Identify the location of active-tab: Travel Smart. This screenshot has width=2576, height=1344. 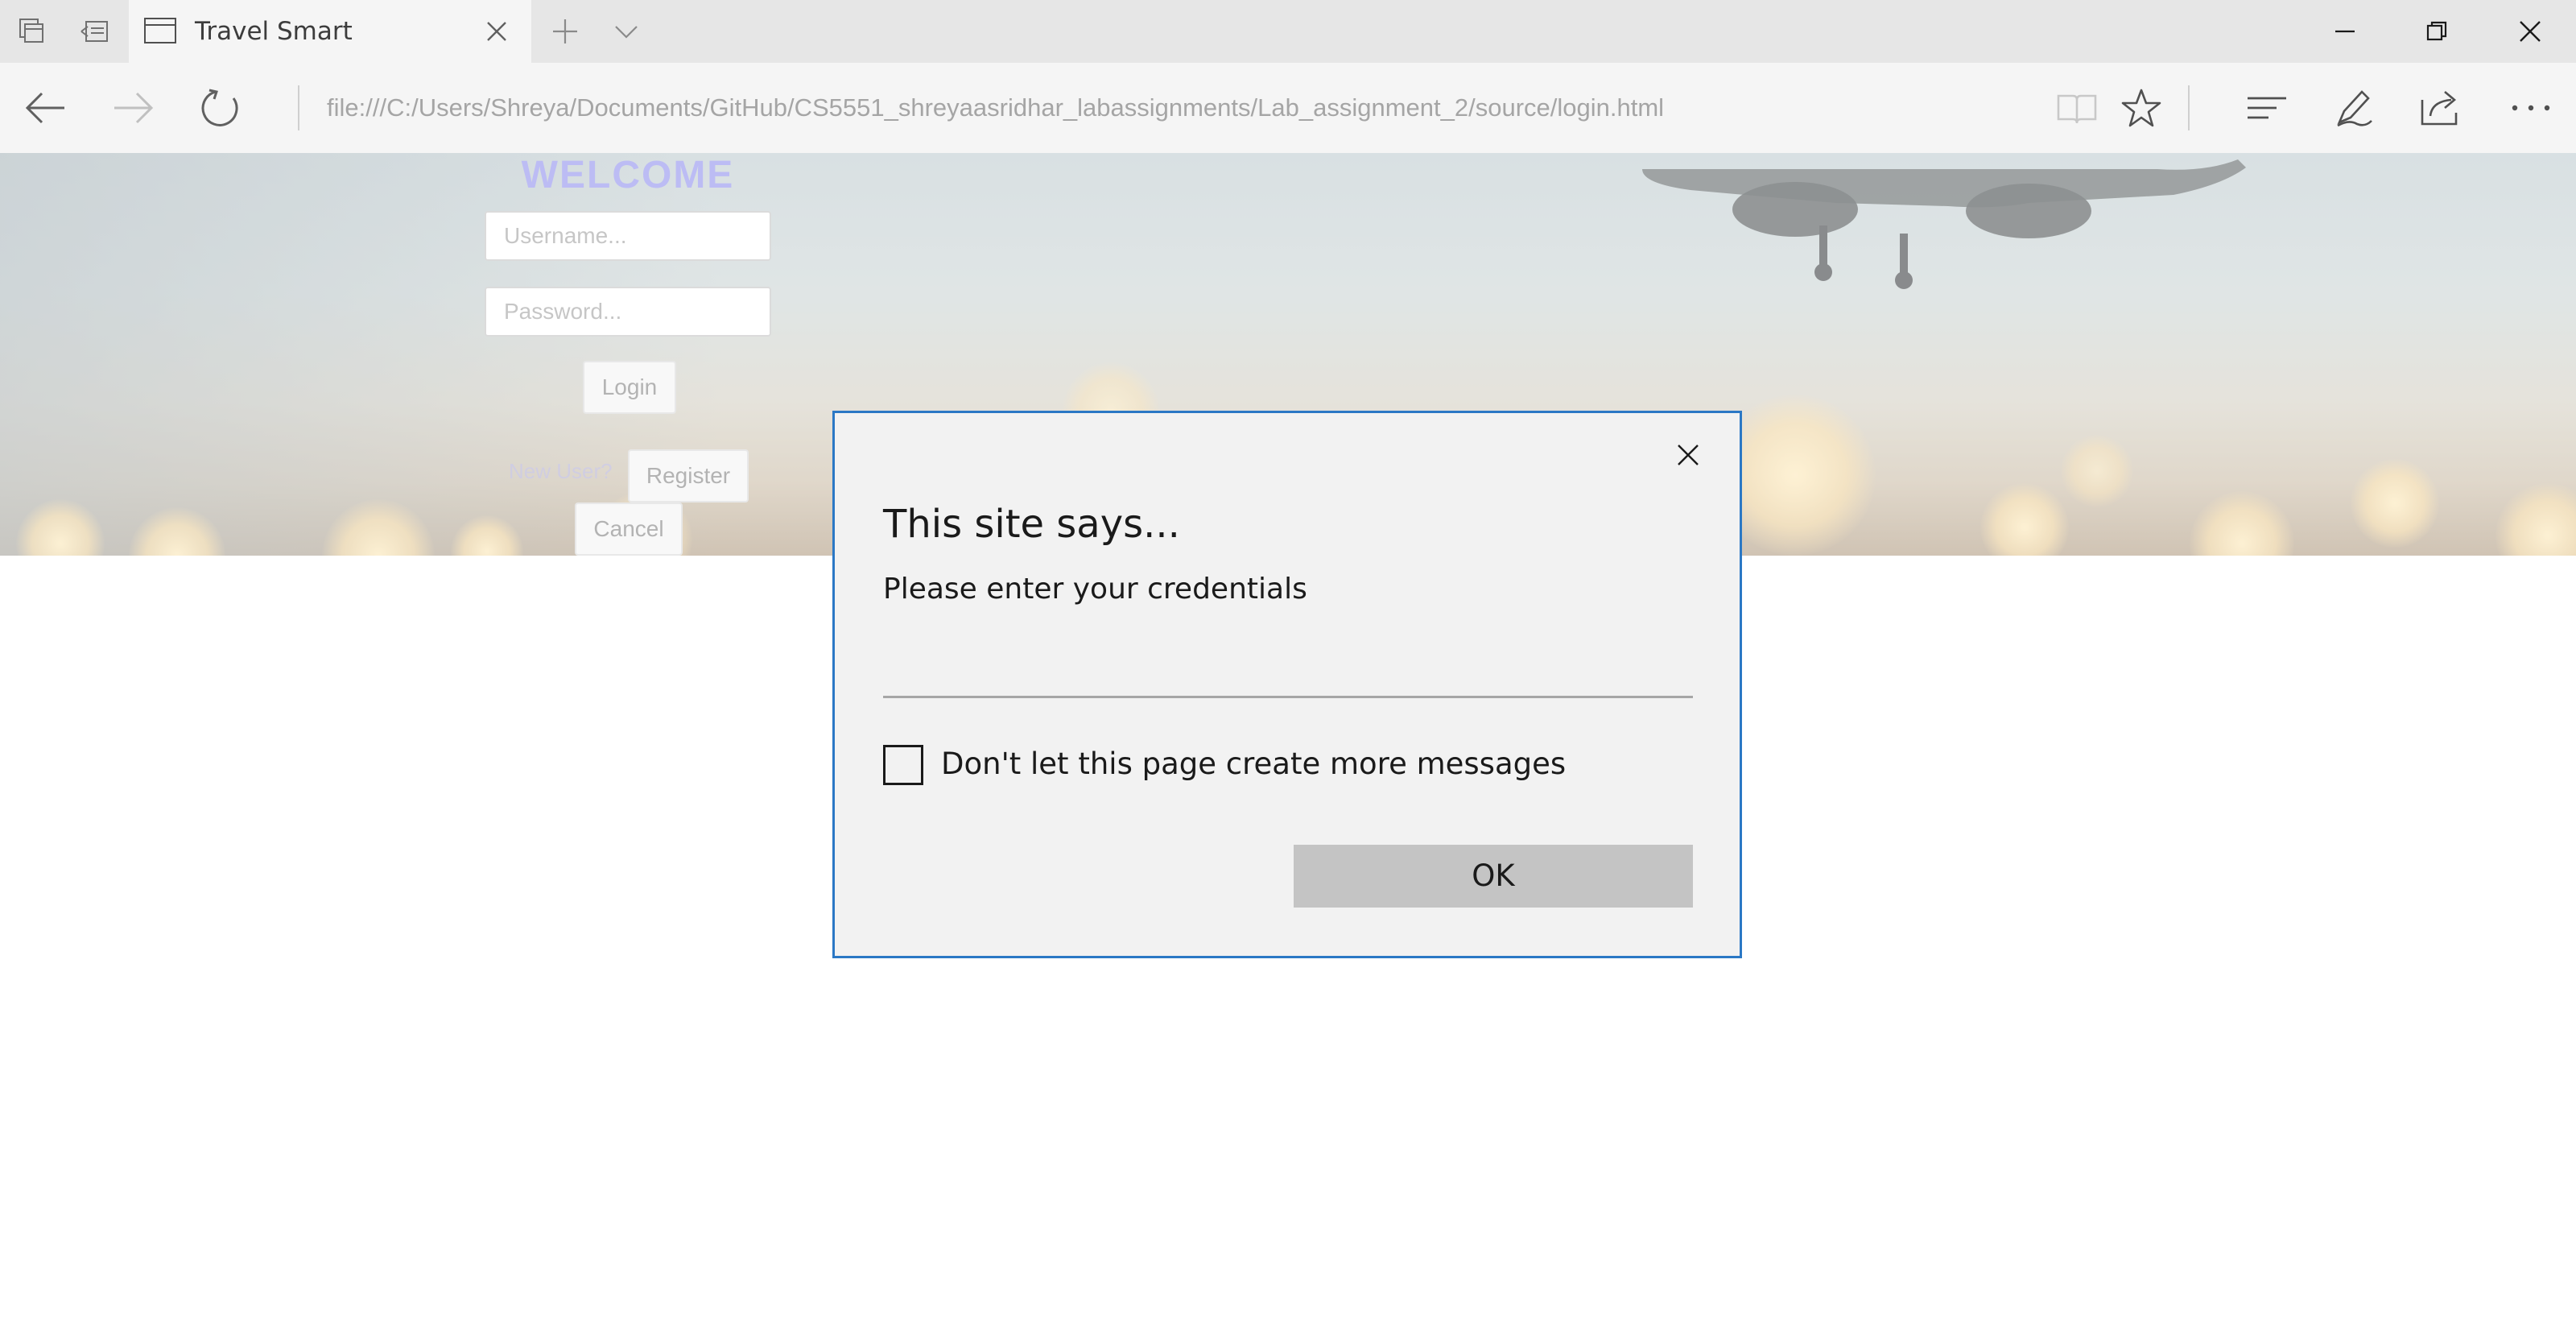
(330, 31).